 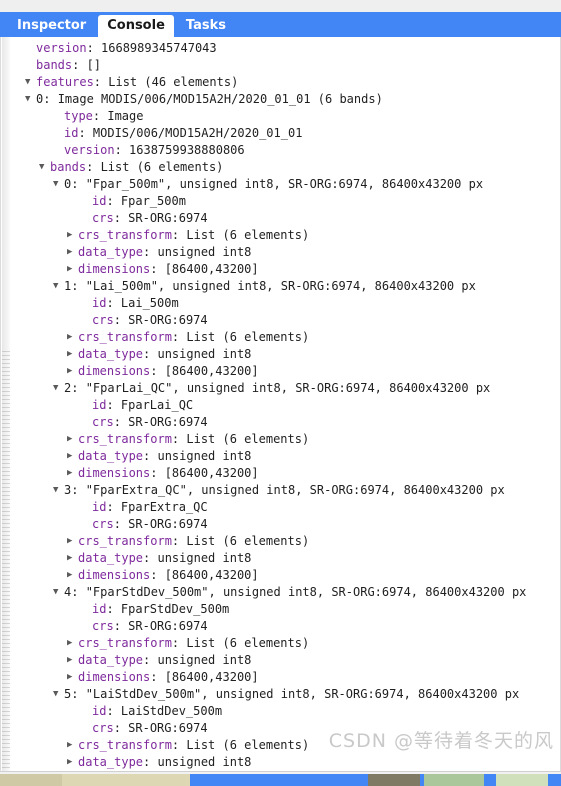 I want to click on tree-row-value: Lai_500m, so click(x=149, y=303).